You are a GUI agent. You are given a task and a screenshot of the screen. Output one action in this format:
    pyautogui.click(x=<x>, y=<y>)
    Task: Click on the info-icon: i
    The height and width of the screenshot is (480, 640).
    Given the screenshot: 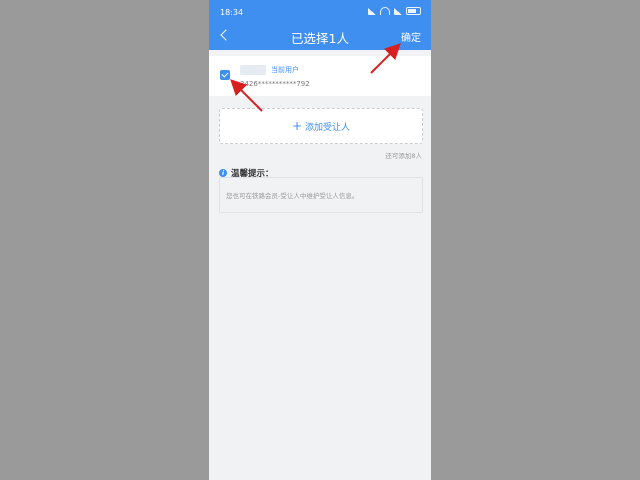 What is the action you would take?
    pyautogui.click(x=223, y=173)
    